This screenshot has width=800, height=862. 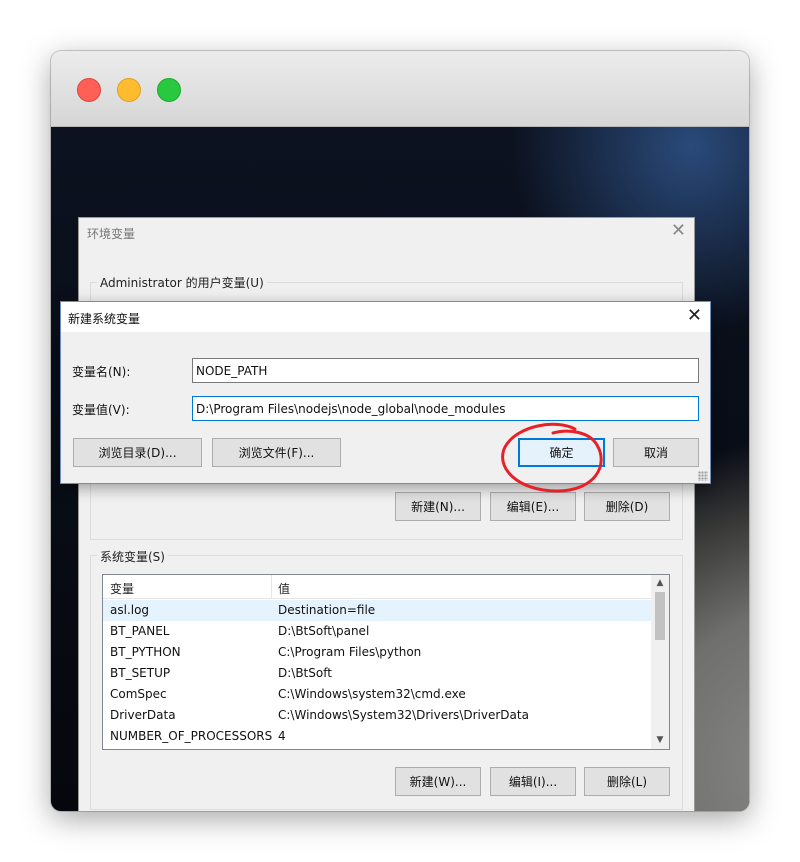 What do you see at coordinates (284, 588) in the screenshot?
I see `column-header-value: 值` at bounding box center [284, 588].